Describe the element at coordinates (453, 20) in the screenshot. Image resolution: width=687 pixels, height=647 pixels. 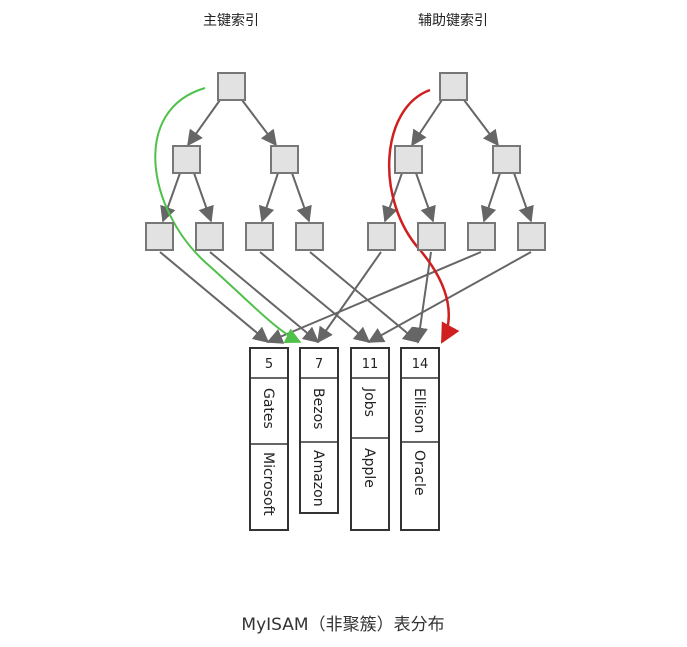
I see `secondary-index-title: 辅助键索引` at that location.